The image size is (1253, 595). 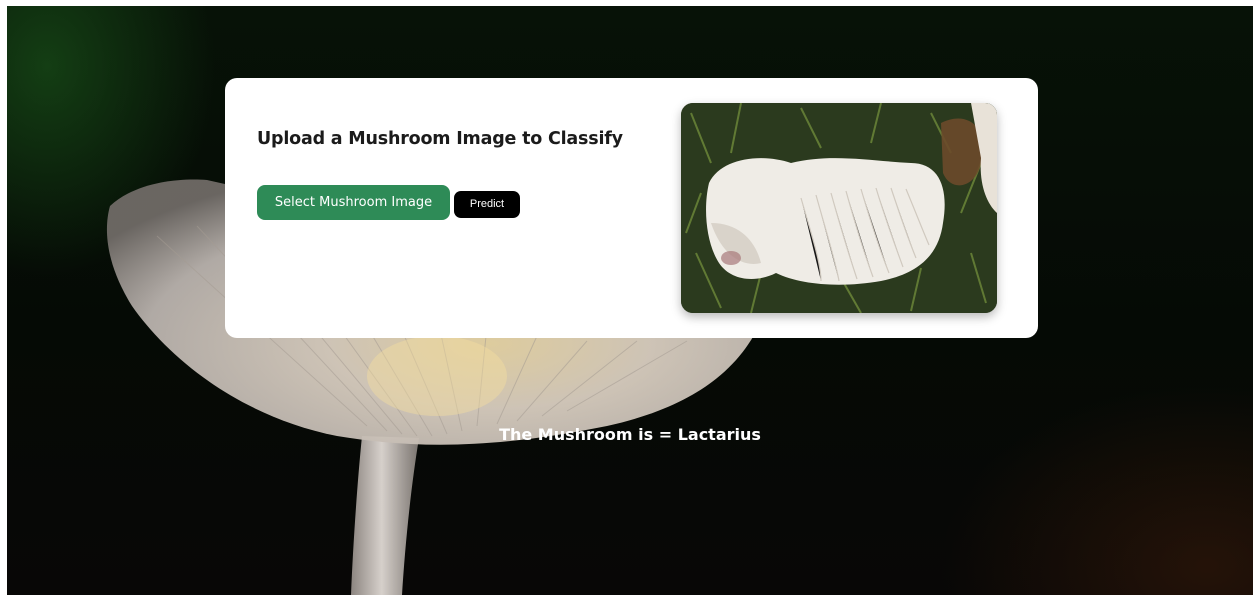 What do you see at coordinates (353, 202) in the screenshot?
I see `select-image-button: Select Mushroom Image` at bounding box center [353, 202].